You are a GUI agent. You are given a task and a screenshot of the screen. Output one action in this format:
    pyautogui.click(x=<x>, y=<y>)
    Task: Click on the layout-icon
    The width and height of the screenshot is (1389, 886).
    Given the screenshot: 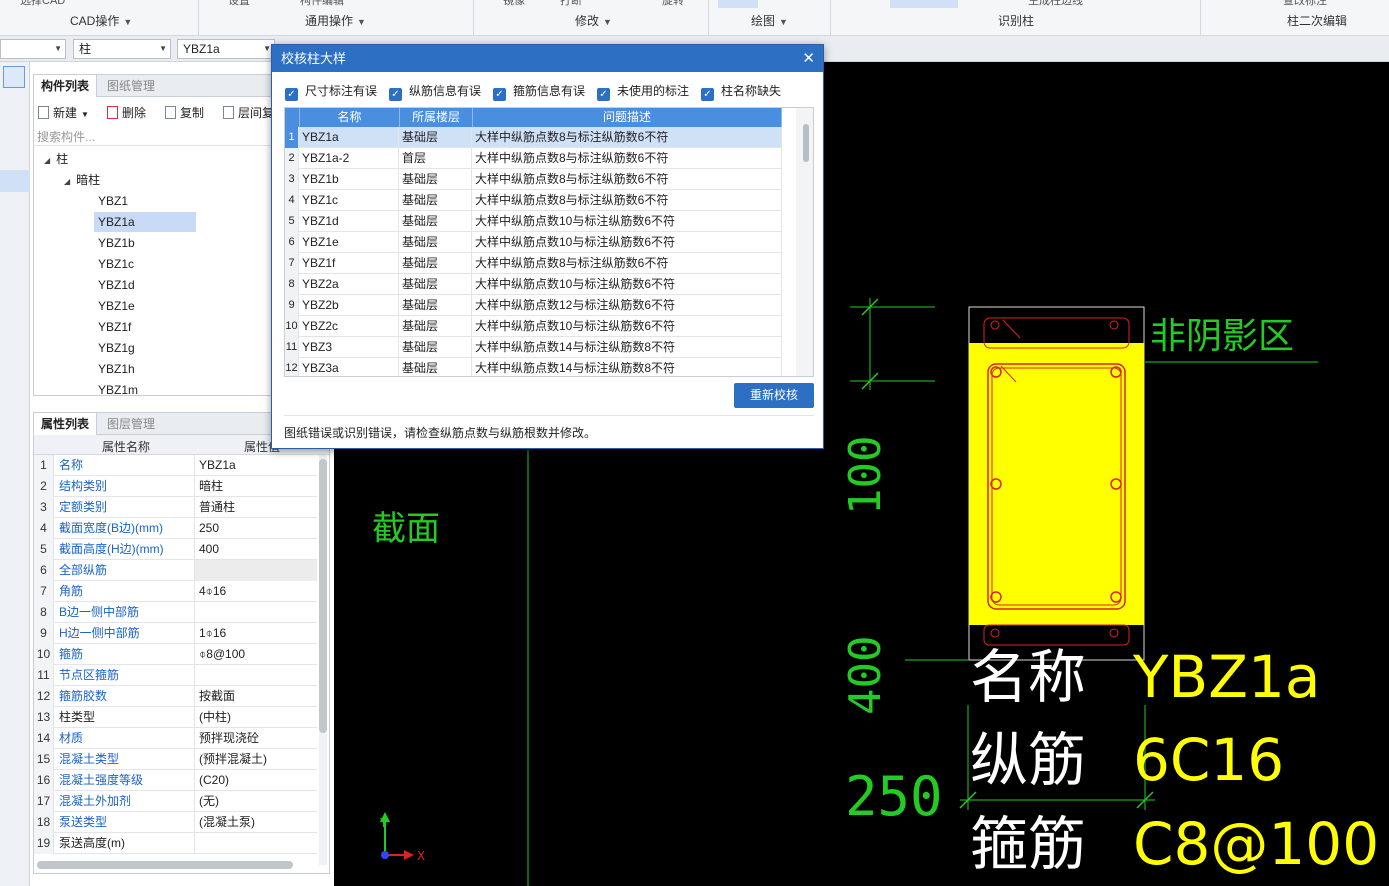 What is the action you would take?
    pyautogui.click(x=14, y=77)
    